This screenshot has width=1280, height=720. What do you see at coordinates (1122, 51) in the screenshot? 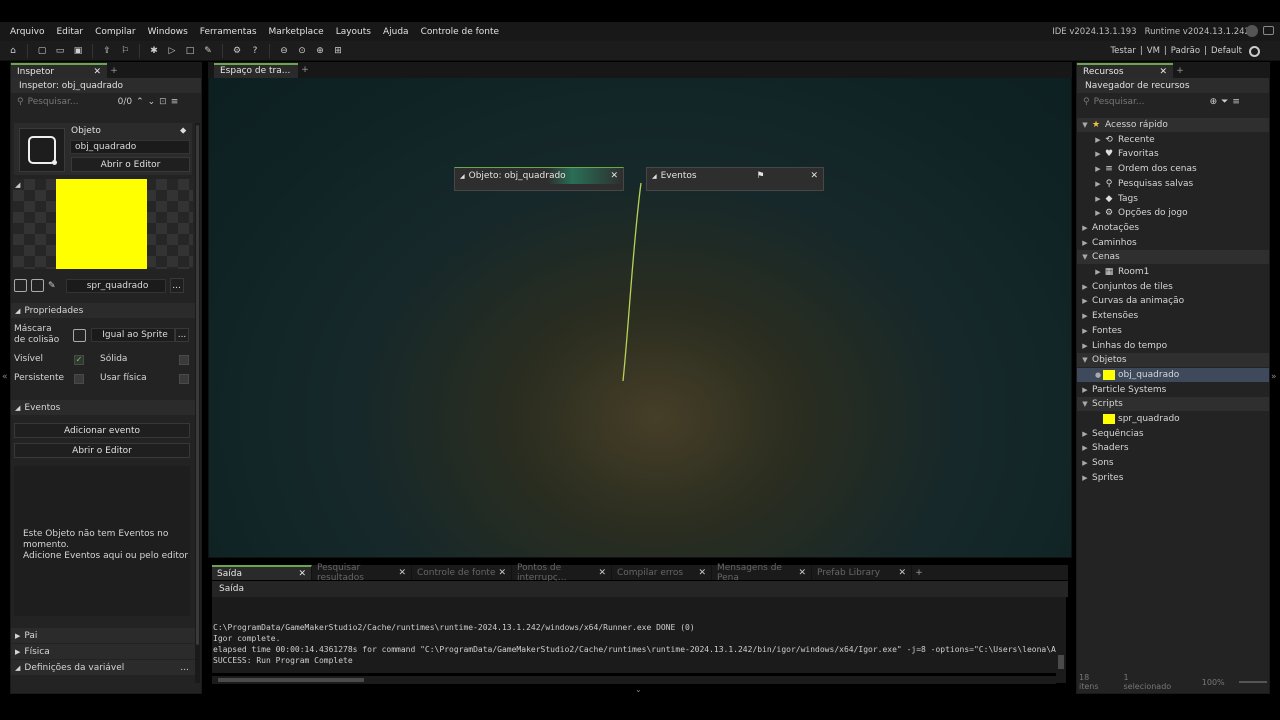
I see `target-testar: Testar` at bounding box center [1122, 51].